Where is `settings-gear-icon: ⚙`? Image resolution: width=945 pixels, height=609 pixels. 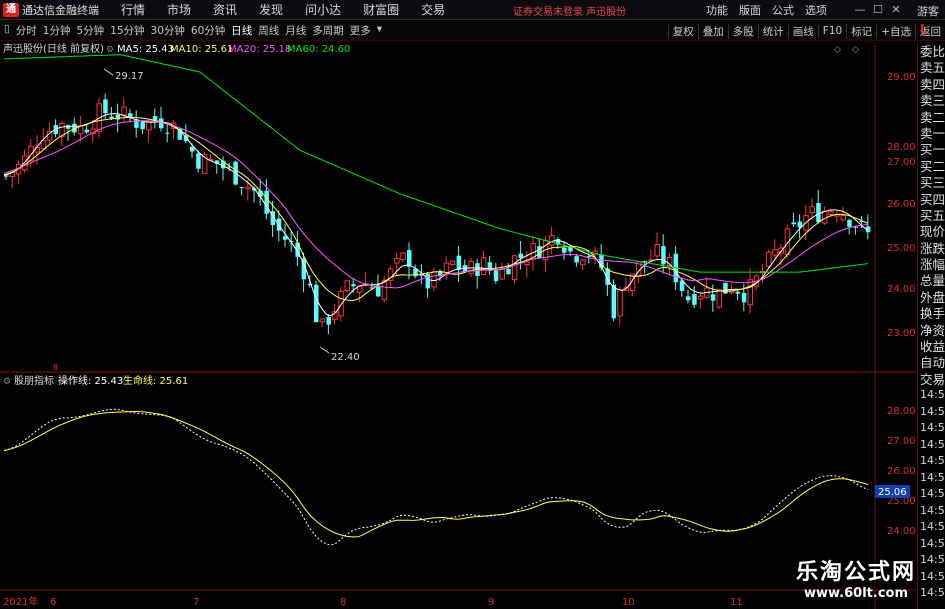
settings-gear-icon: ⚙ is located at coordinates (110, 50).